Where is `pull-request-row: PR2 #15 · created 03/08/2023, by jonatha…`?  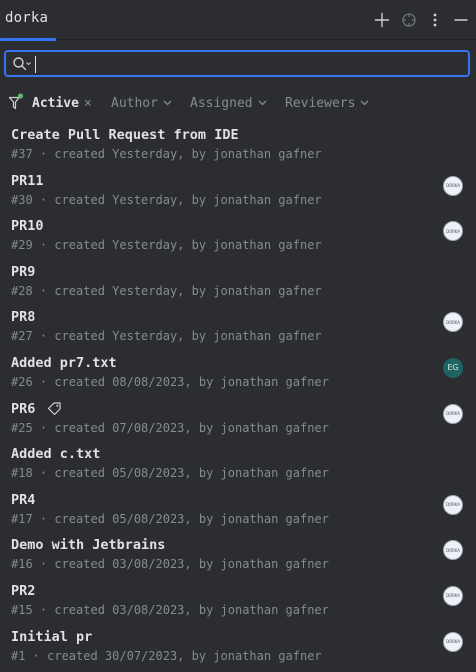 pull-request-row: PR2 #15 · created 03/08/2023, by jonatha… is located at coordinates (238, 603).